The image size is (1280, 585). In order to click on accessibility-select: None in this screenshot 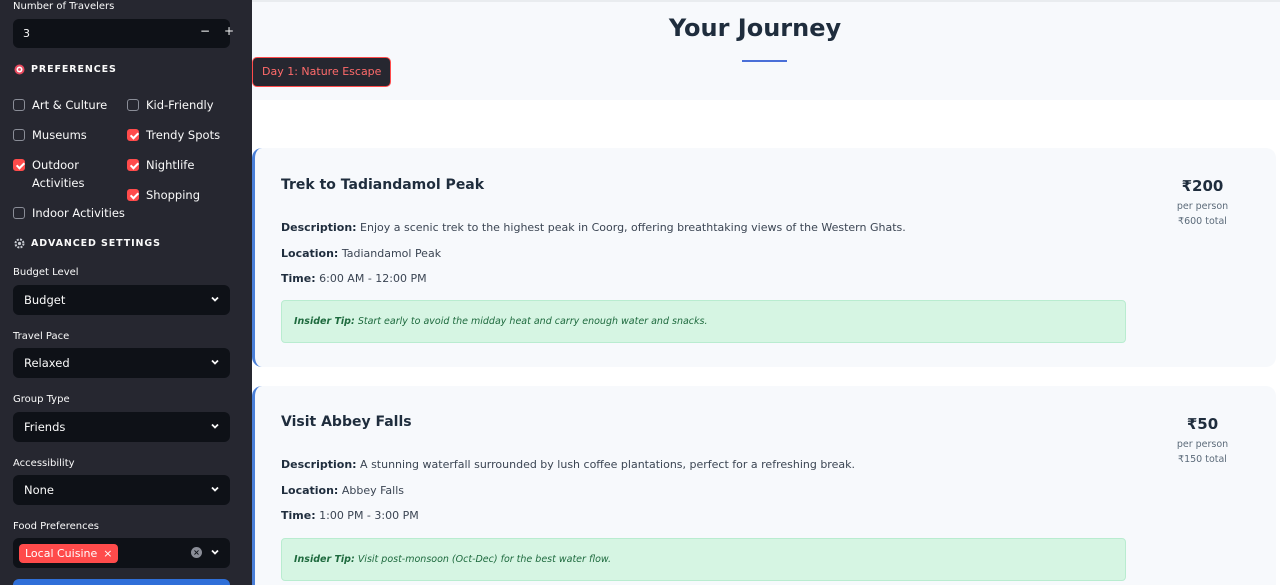, I will do `click(121, 490)`.